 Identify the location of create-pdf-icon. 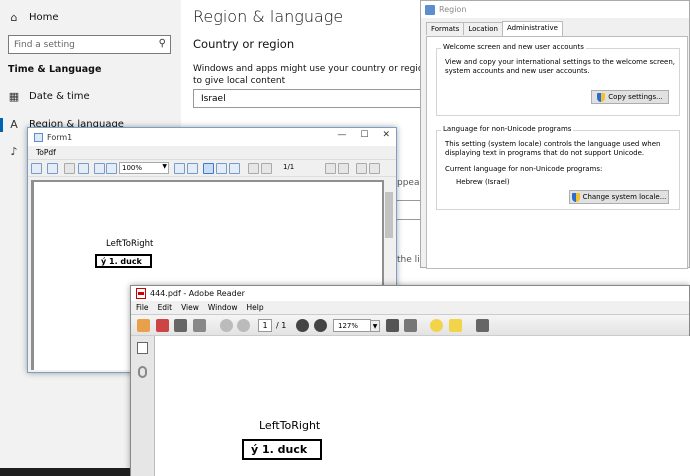
(143, 325).